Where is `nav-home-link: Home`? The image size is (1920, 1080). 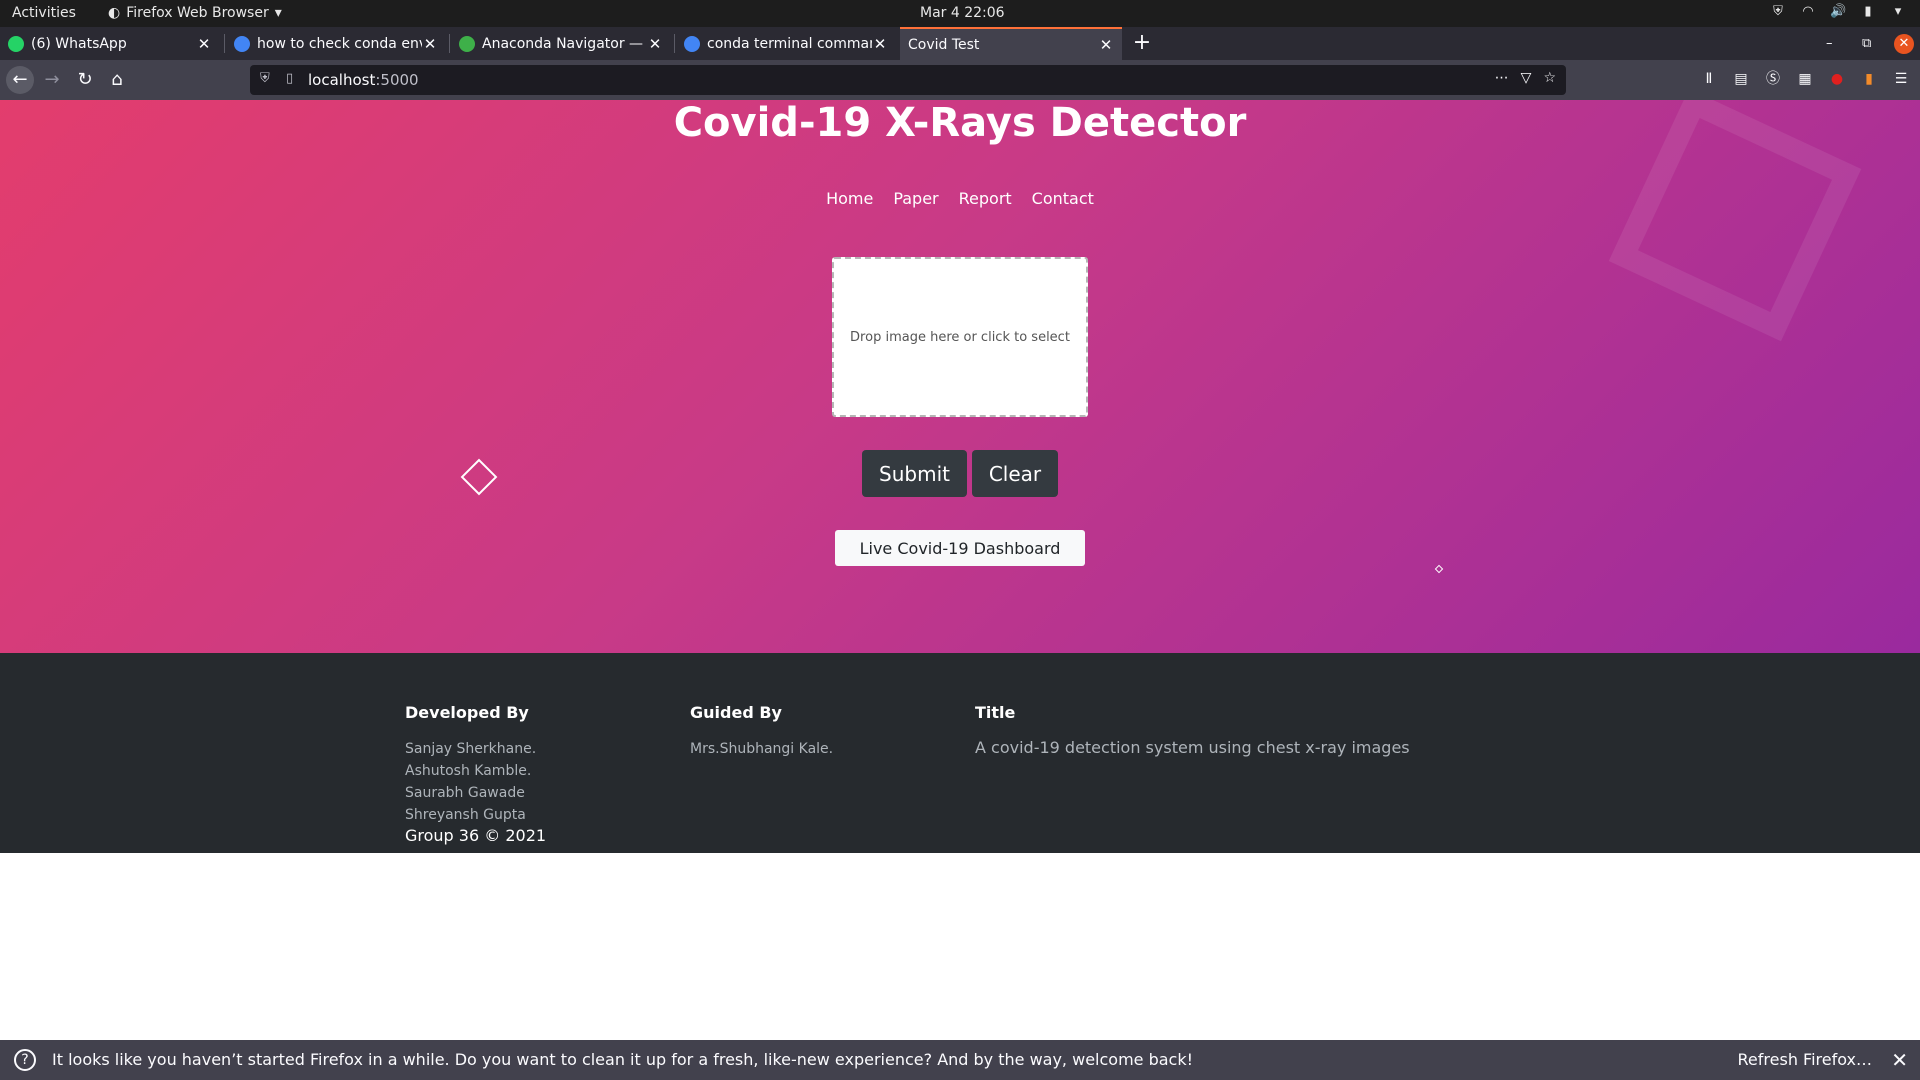 nav-home-link: Home is located at coordinates (849, 198).